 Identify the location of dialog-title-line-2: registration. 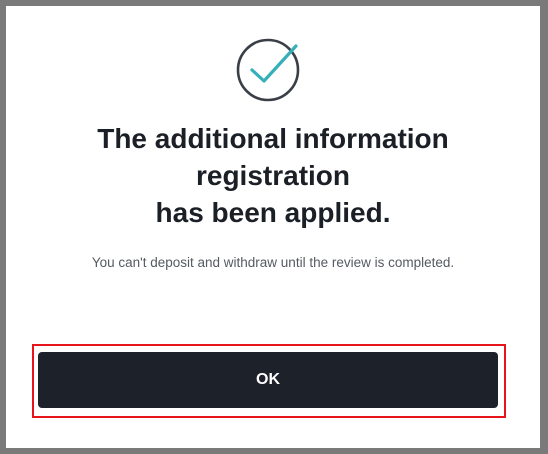
(273, 175).